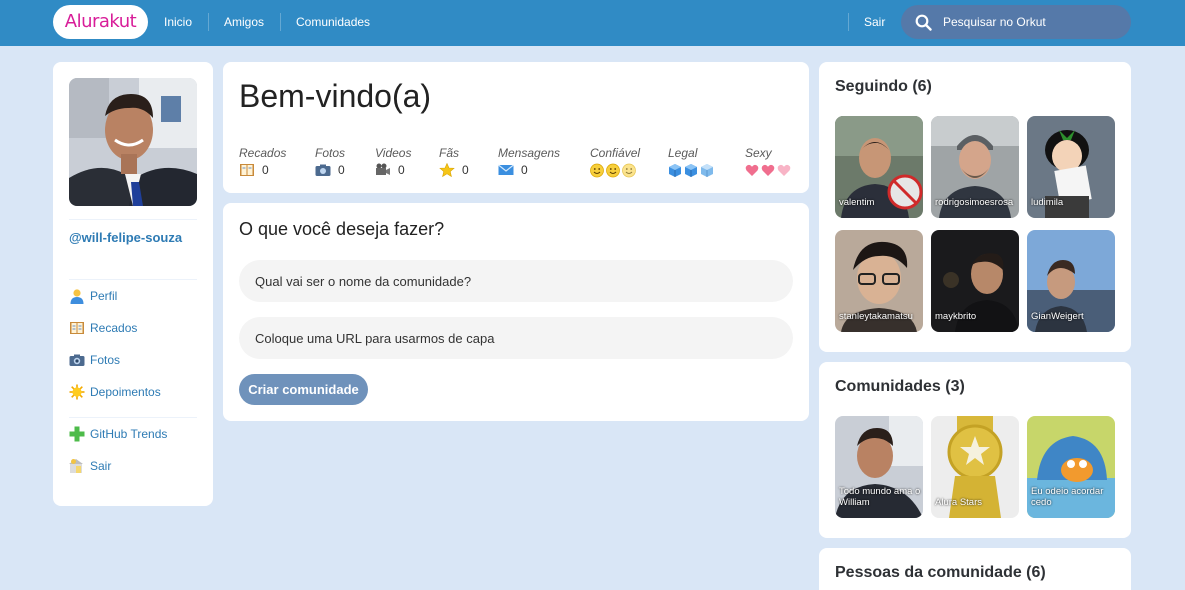  I want to click on rating-confiavel: Confiável, so click(615, 162).